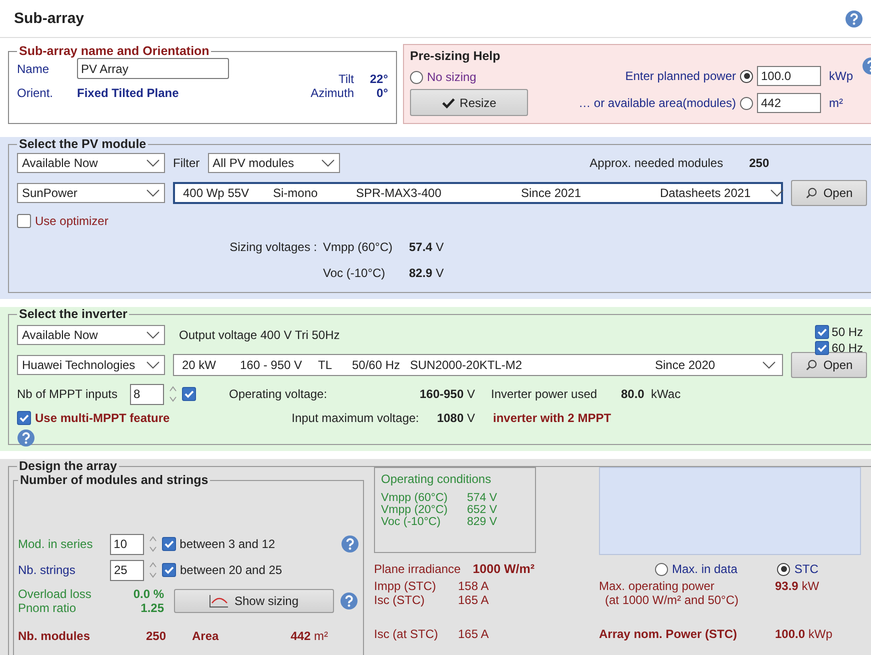 This screenshot has width=871, height=655. What do you see at coordinates (427, 247) in the screenshot?
I see `voltage-value: 57.4 V` at bounding box center [427, 247].